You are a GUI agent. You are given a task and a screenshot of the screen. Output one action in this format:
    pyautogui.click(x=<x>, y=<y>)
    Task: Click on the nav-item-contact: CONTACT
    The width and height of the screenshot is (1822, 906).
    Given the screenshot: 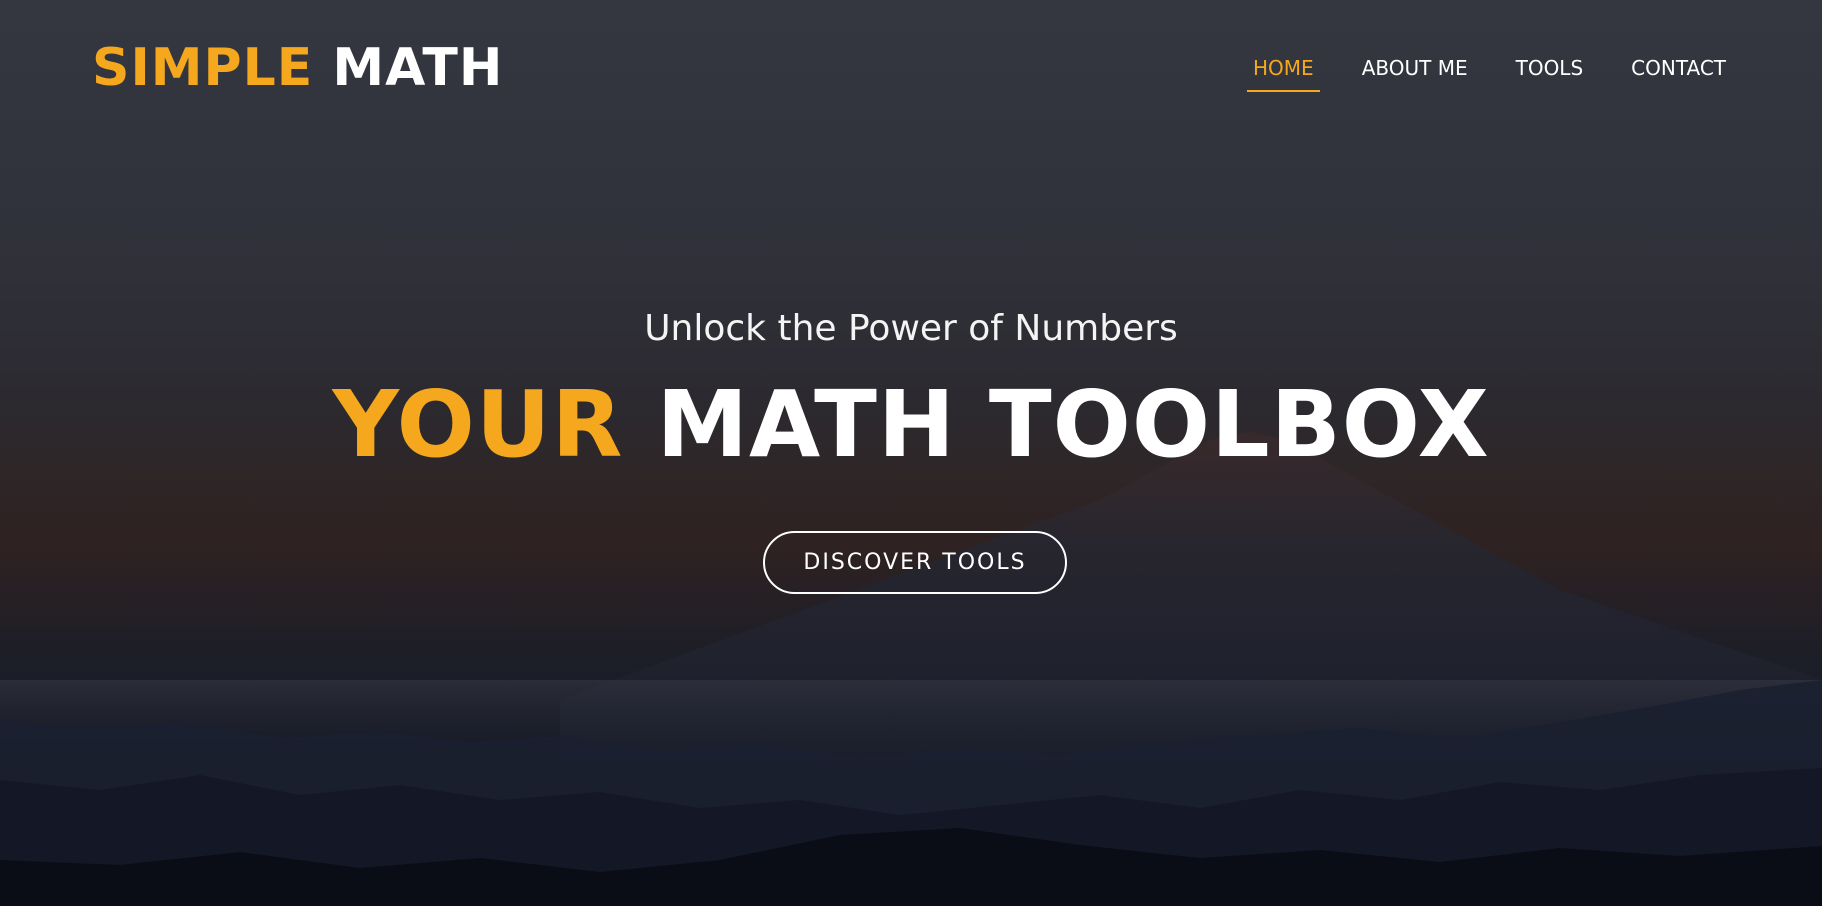 What is the action you would take?
    pyautogui.click(x=1678, y=72)
    